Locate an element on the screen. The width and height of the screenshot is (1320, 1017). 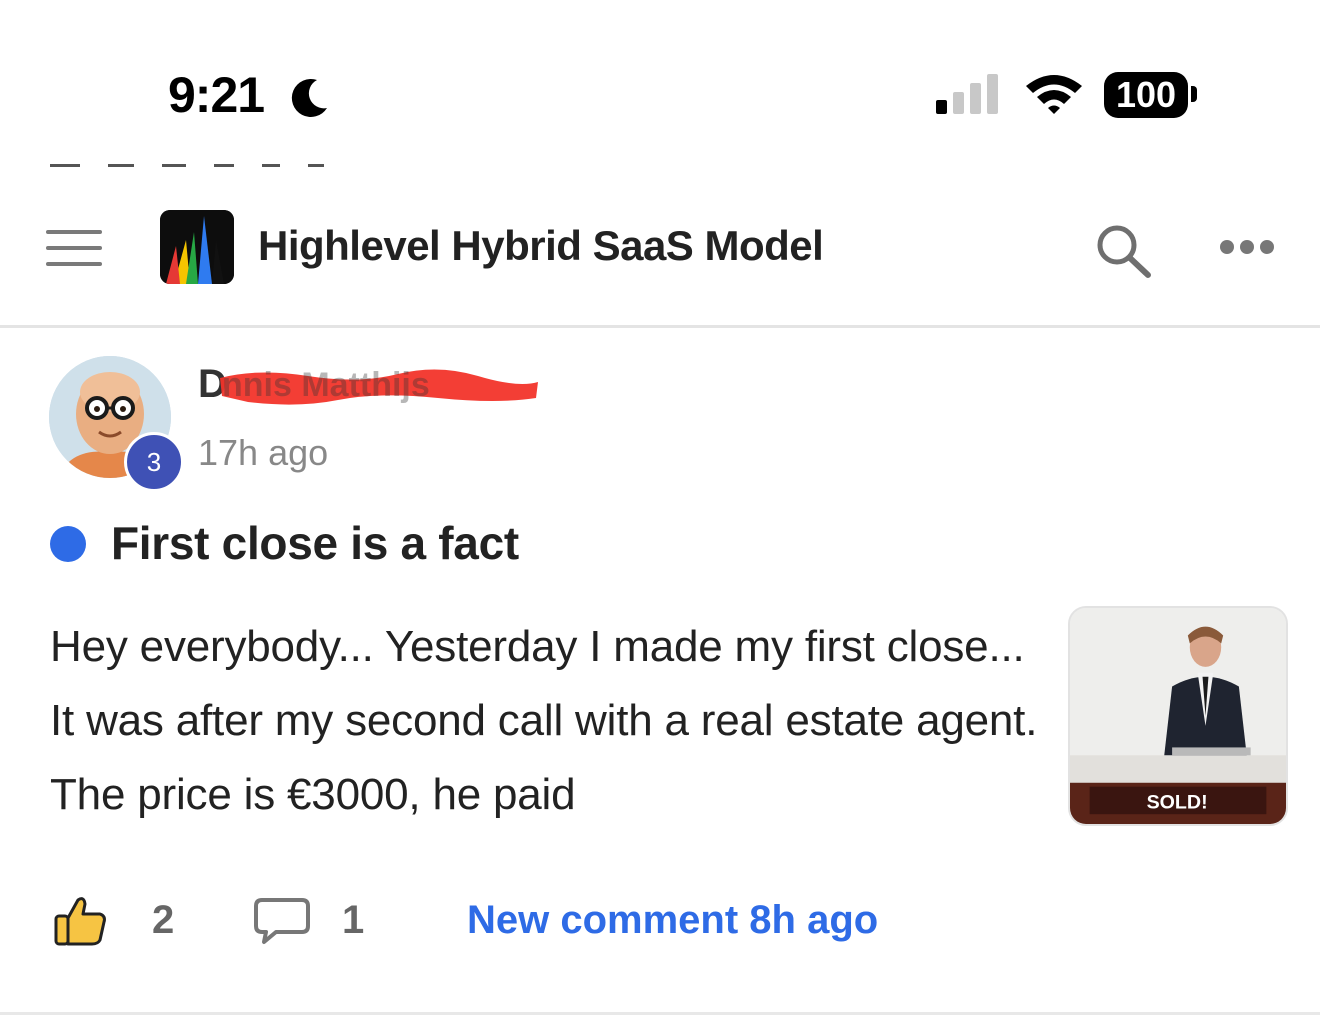
signal-icon is located at coordinates (967, 94).